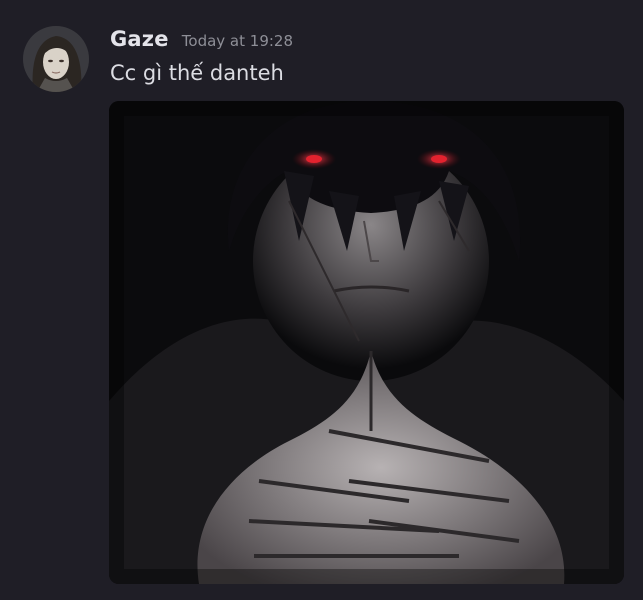 The width and height of the screenshot is (643, 600). I want to click on message-header: Gaze Today at 19:28, so click(201, 42).